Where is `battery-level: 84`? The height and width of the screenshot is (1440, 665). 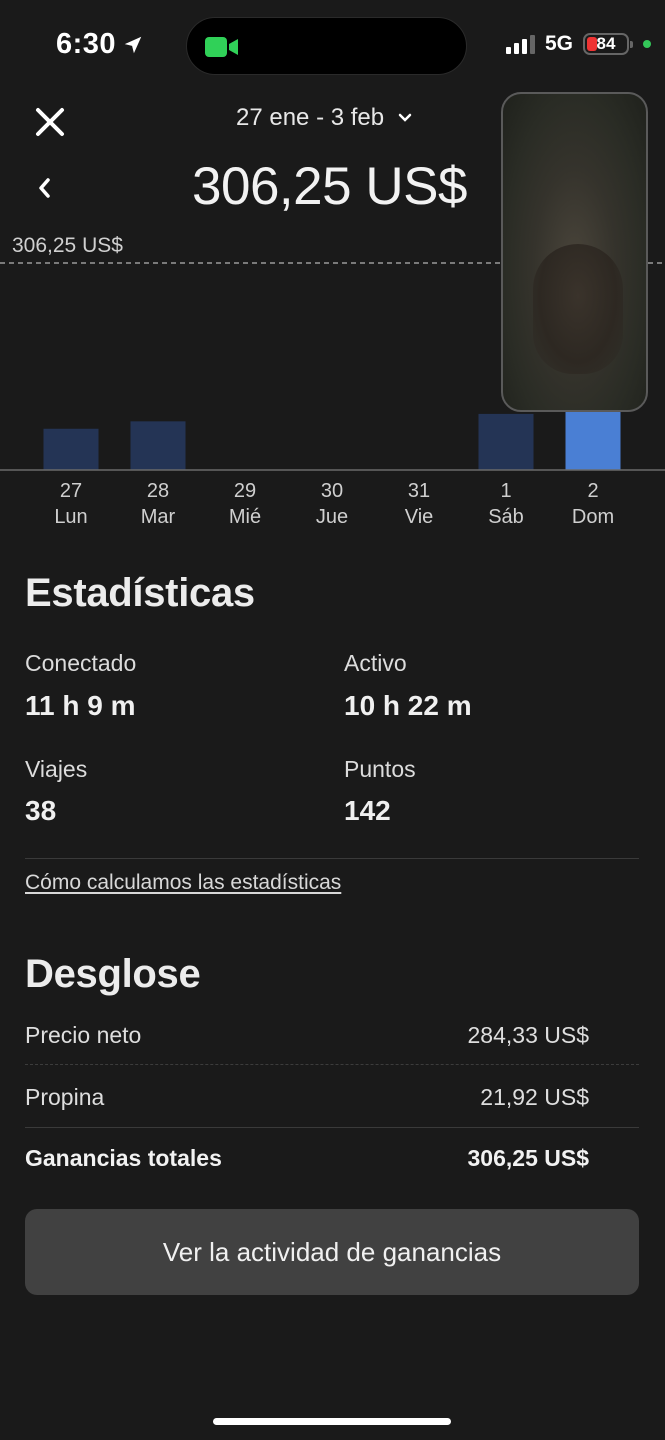 battery-level: 84 is located at coordinates (606, 43).